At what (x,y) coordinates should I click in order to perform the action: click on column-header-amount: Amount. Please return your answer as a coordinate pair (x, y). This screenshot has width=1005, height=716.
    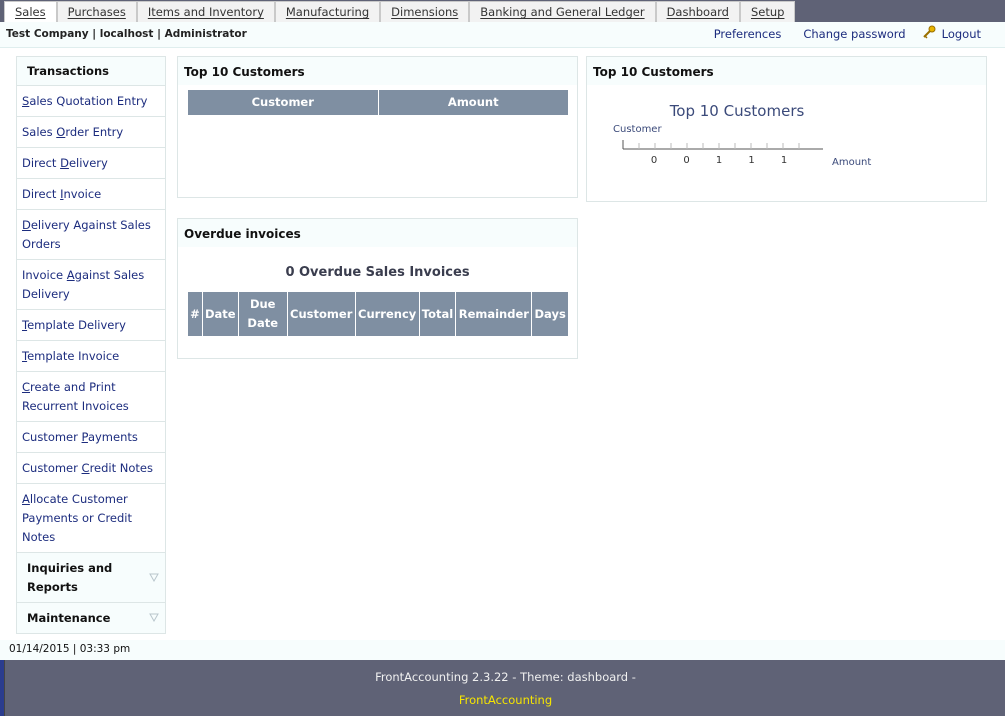
    Looking at the image, I should click on (473, 102).